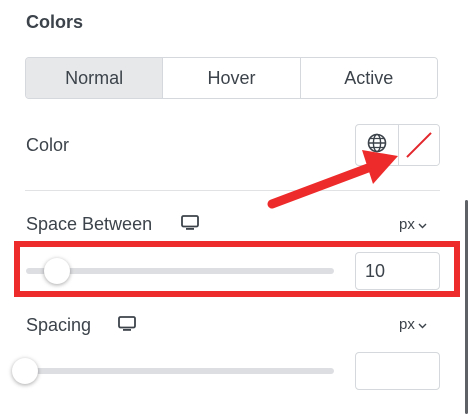 Image resolution: width=474 pixels, height=414 pixels. I want to click on scrollbar, so click(466, 307).